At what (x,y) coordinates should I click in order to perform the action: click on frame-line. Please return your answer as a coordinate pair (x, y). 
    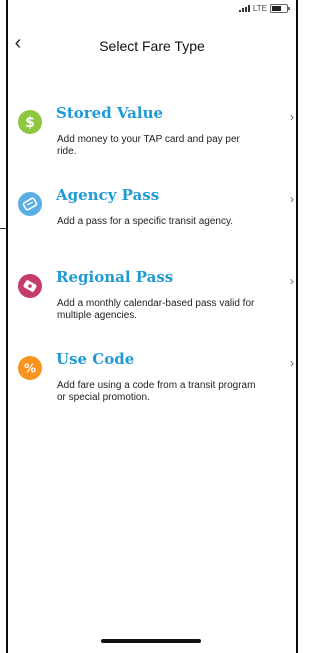
    Looking at the image, I should click on (3, 228).